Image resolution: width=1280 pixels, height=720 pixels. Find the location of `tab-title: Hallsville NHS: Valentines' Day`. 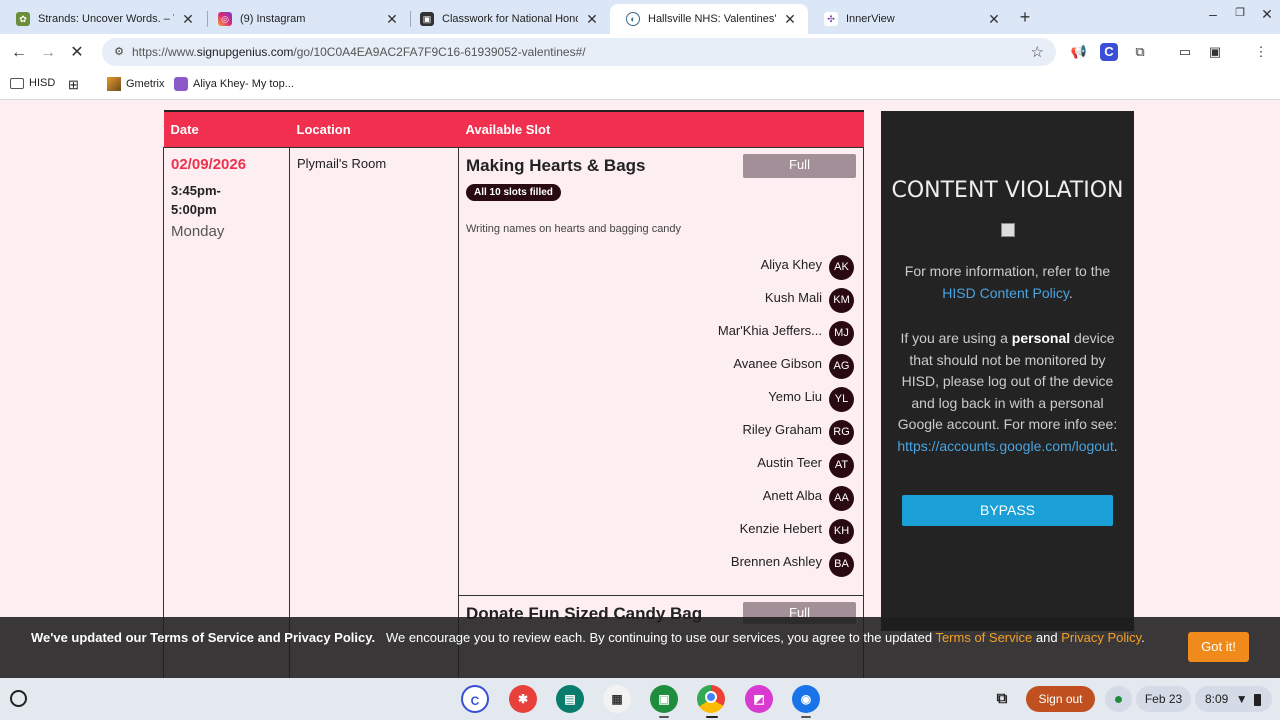

tab-title: Hallsville NHS: Valentines' Day is located at coordinates (712, 19).